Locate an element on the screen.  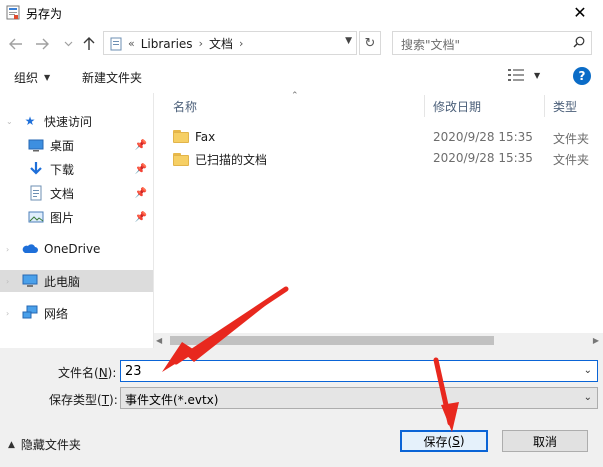
column-header-type: 类型 is located at coordinates (565, 106).